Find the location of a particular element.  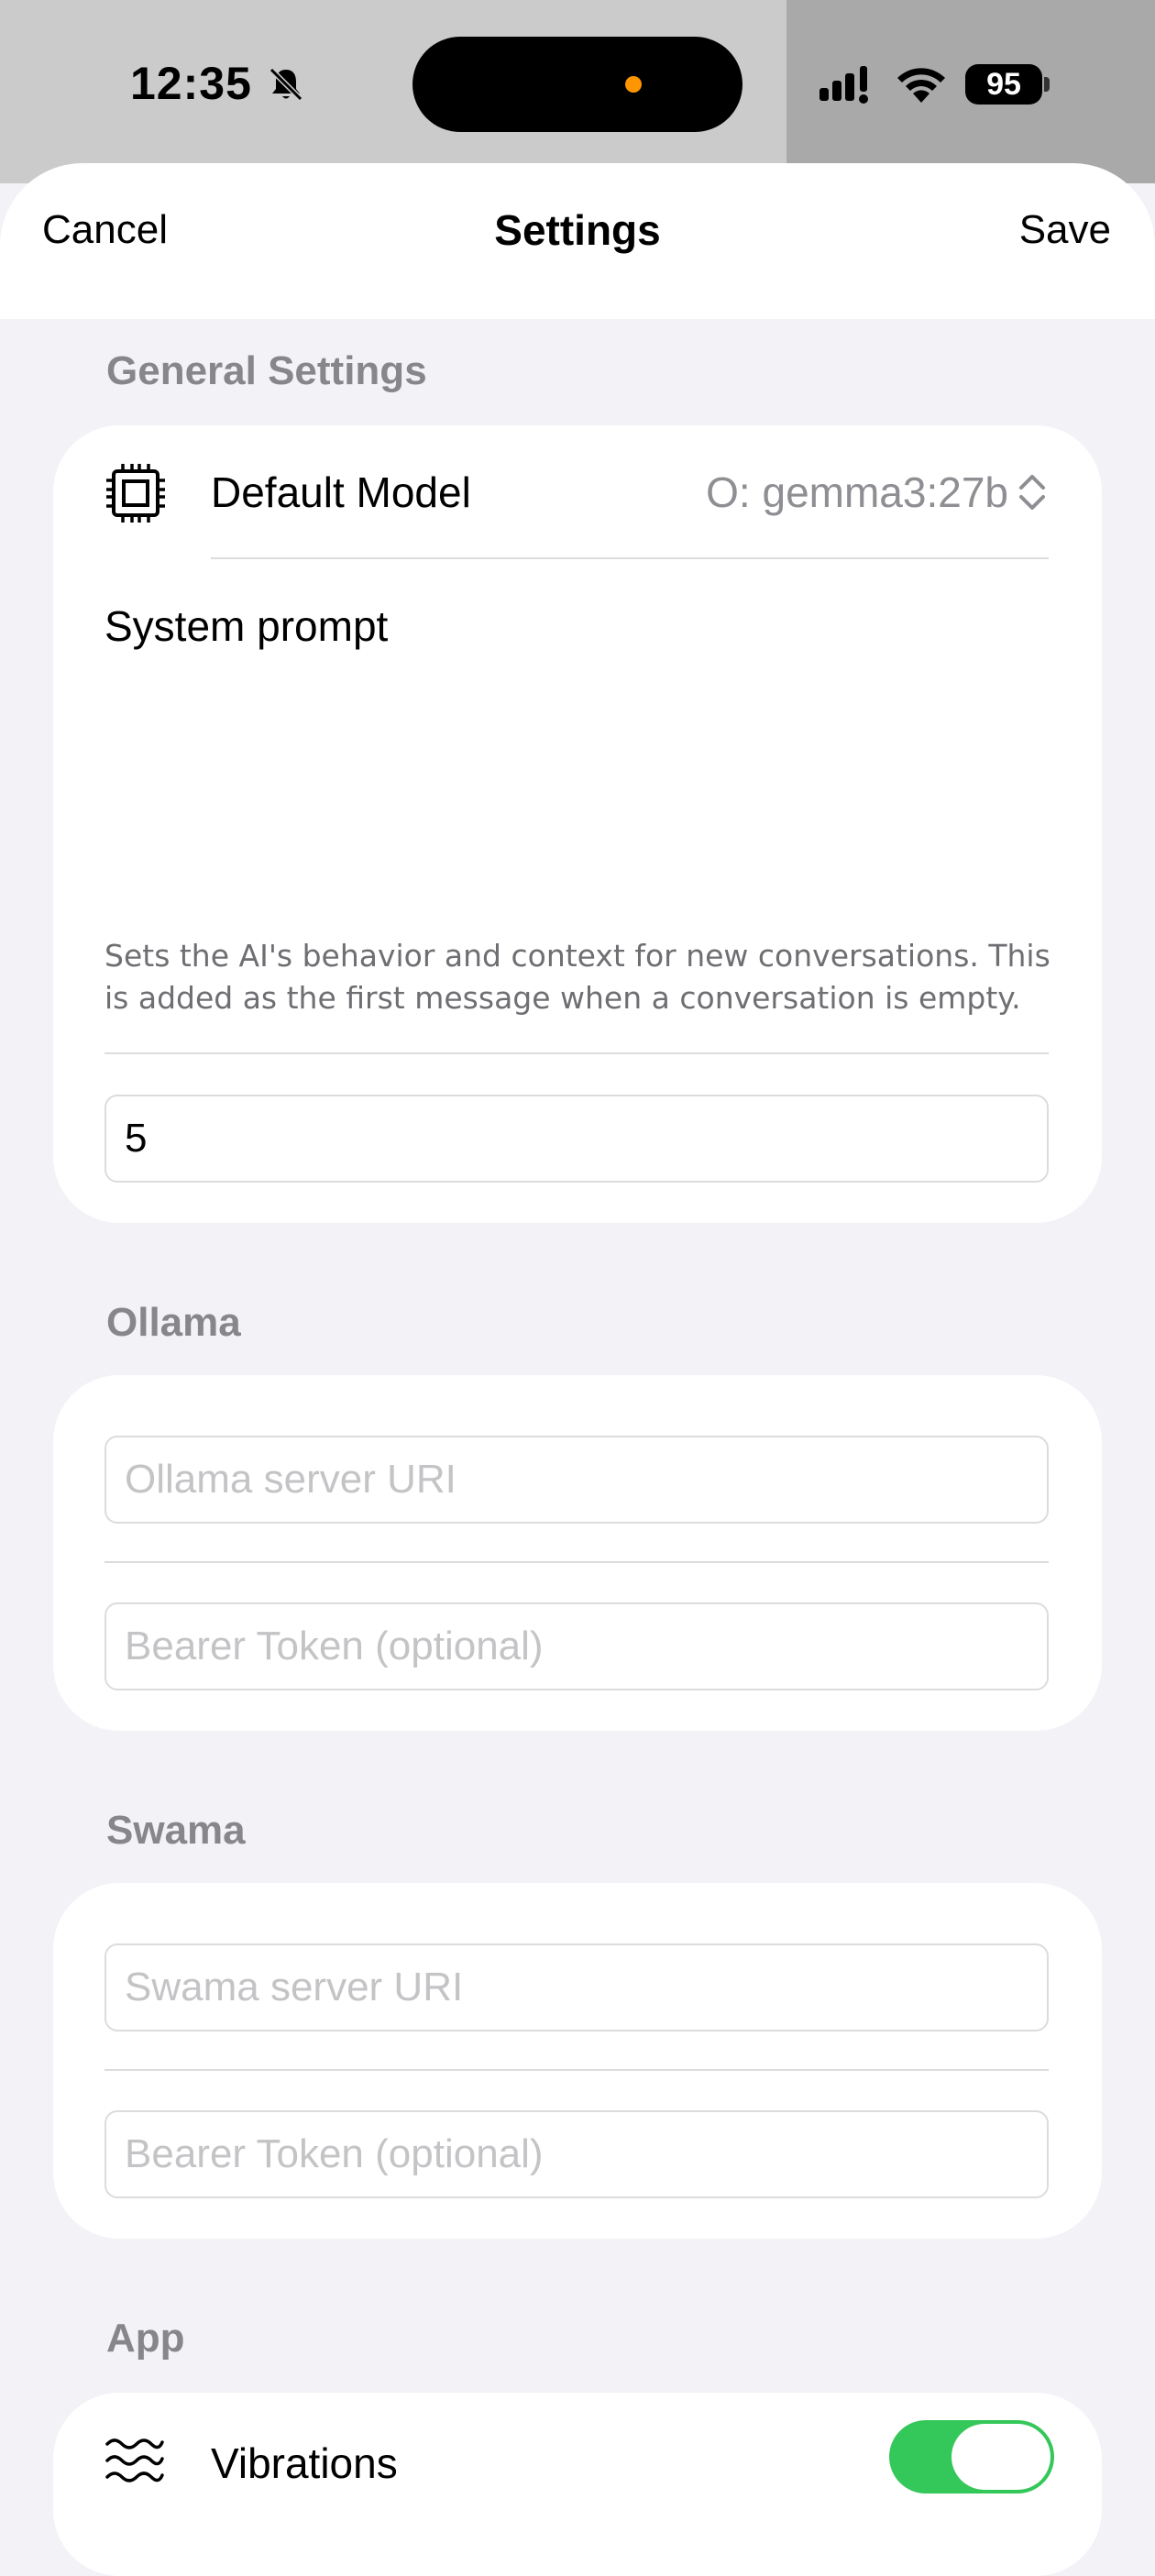

ollama-server-uri-input is located at coordinates (576, 1480).